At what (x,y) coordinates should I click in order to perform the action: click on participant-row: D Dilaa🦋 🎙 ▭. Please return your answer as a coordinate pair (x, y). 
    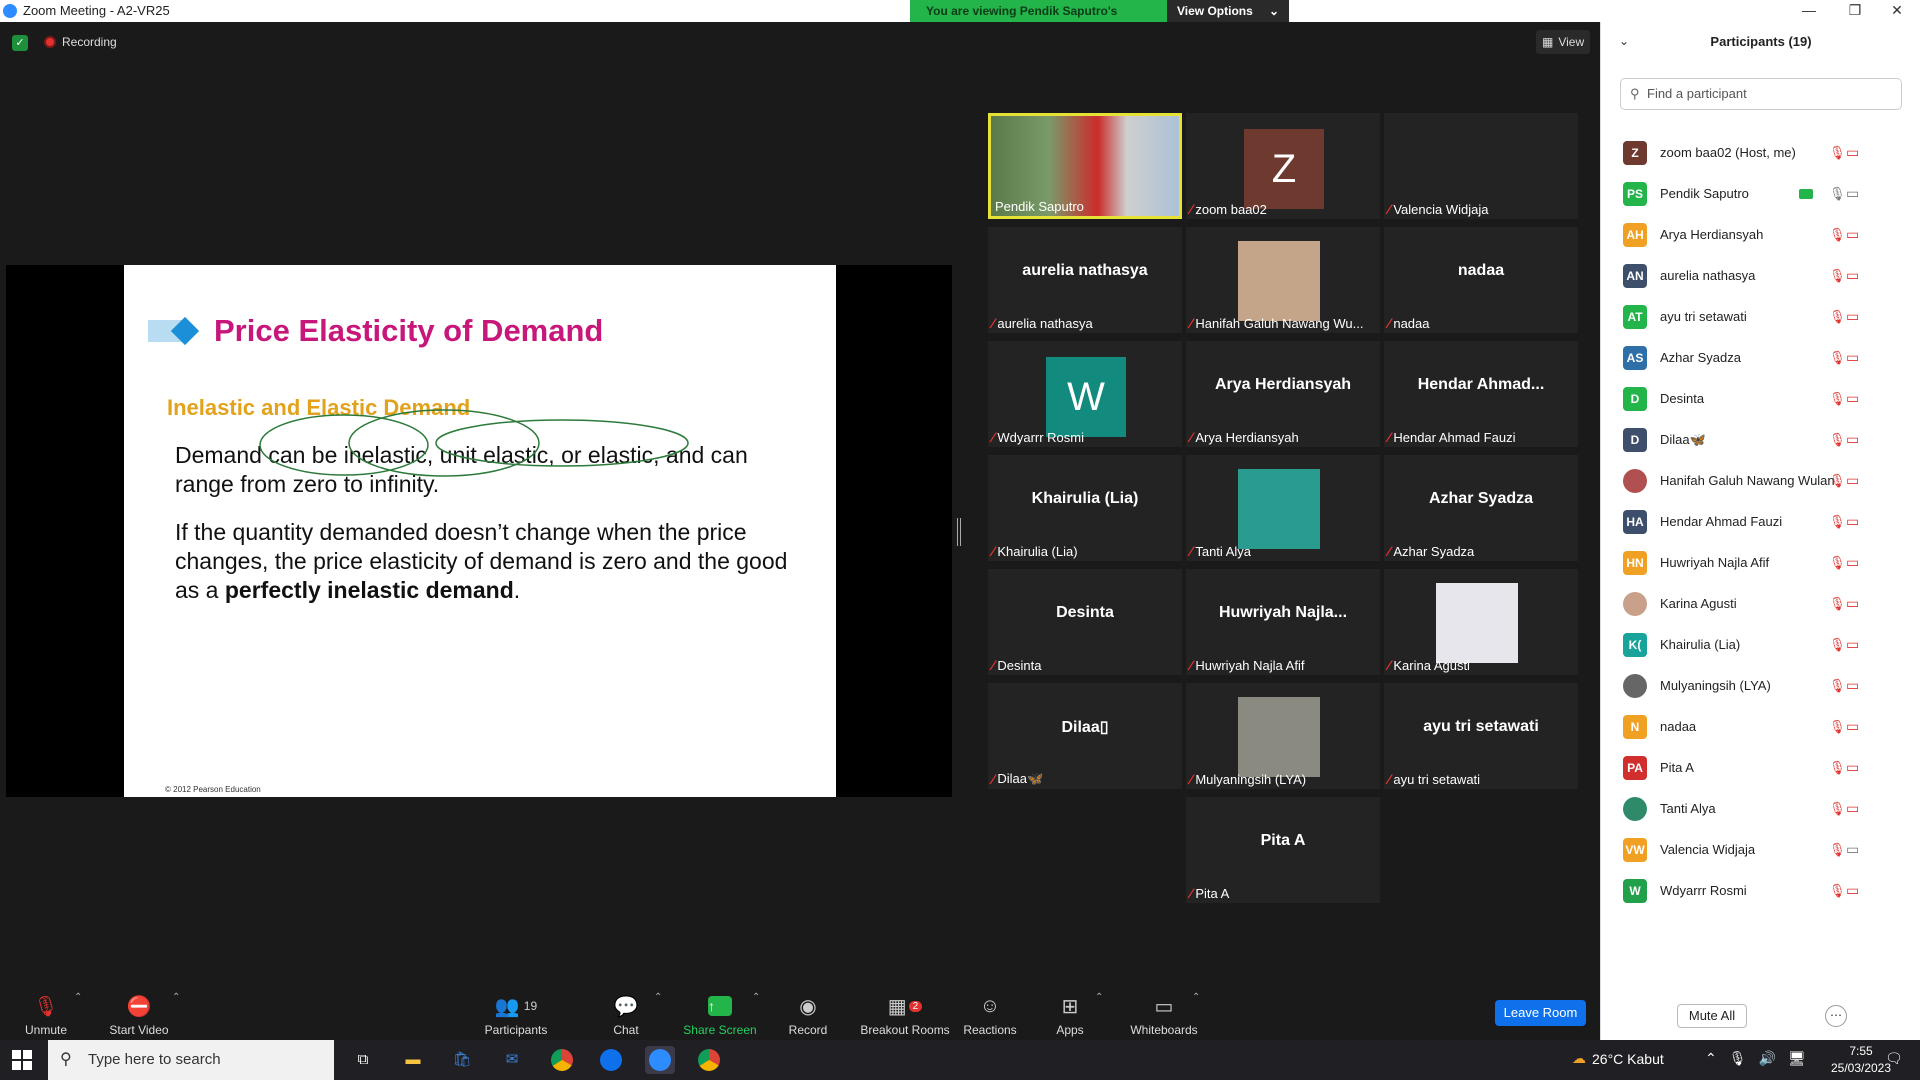
    Looking at the image, I should click on (1760, 439).